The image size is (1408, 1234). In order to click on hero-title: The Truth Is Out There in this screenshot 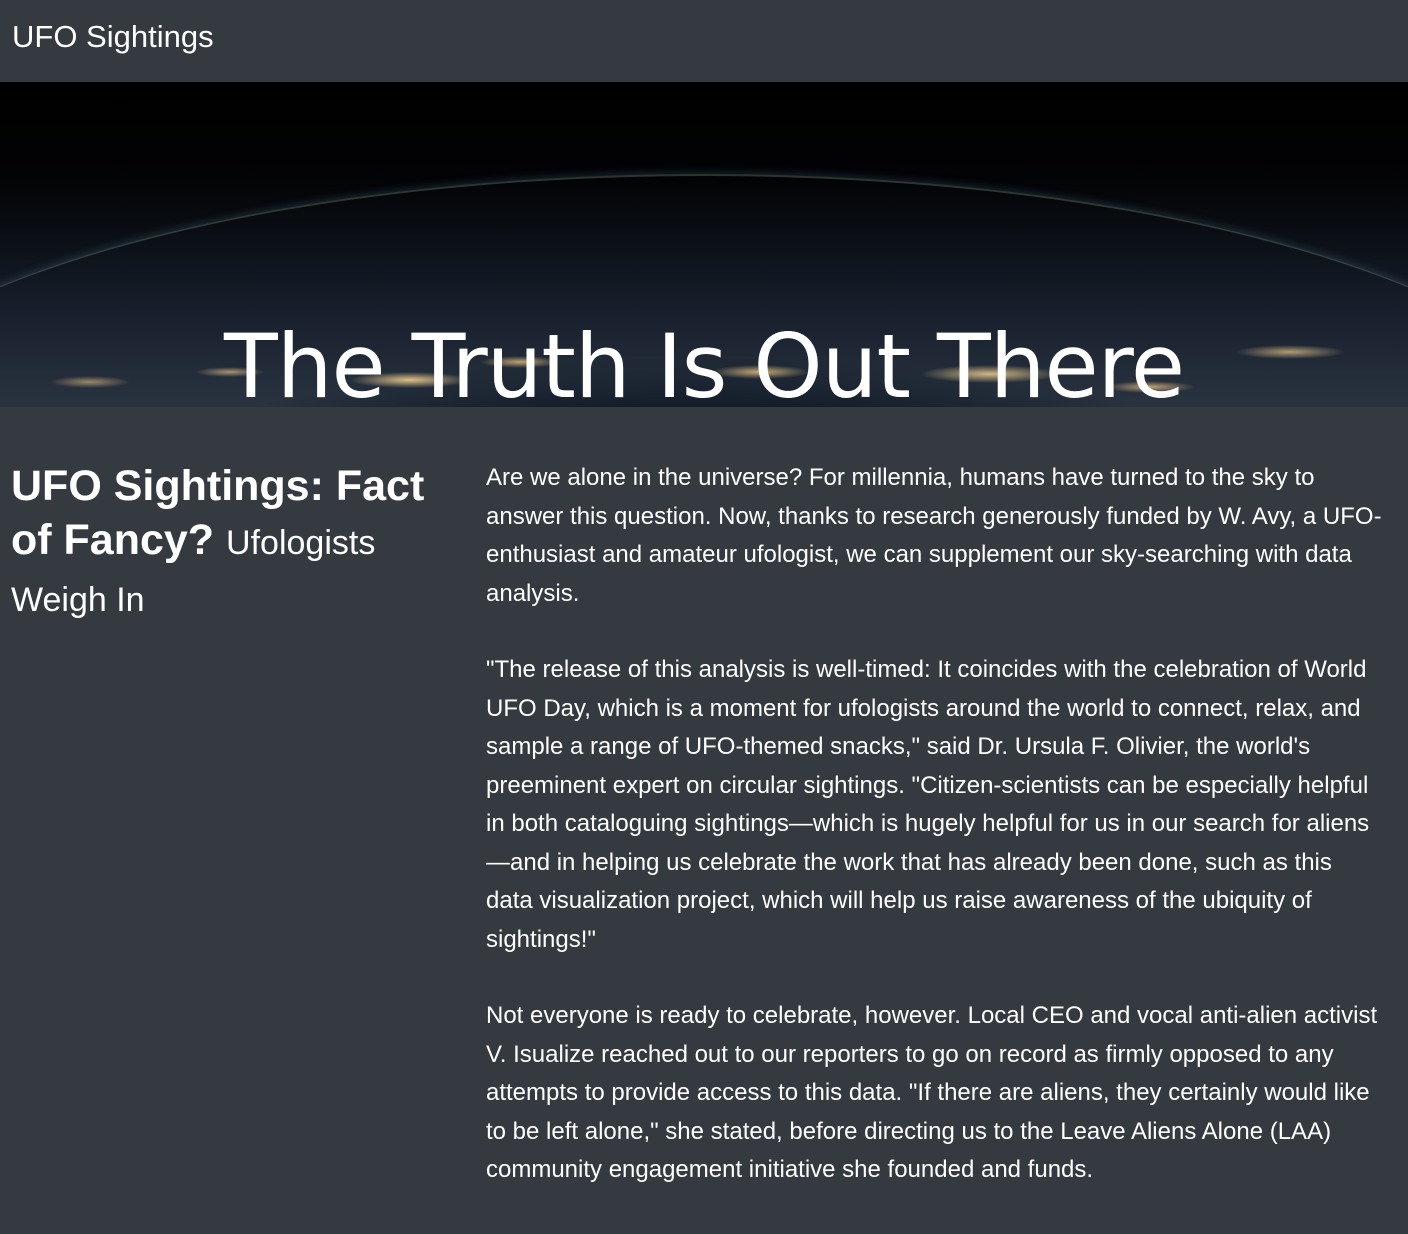, I will do `click(704, 360)`.